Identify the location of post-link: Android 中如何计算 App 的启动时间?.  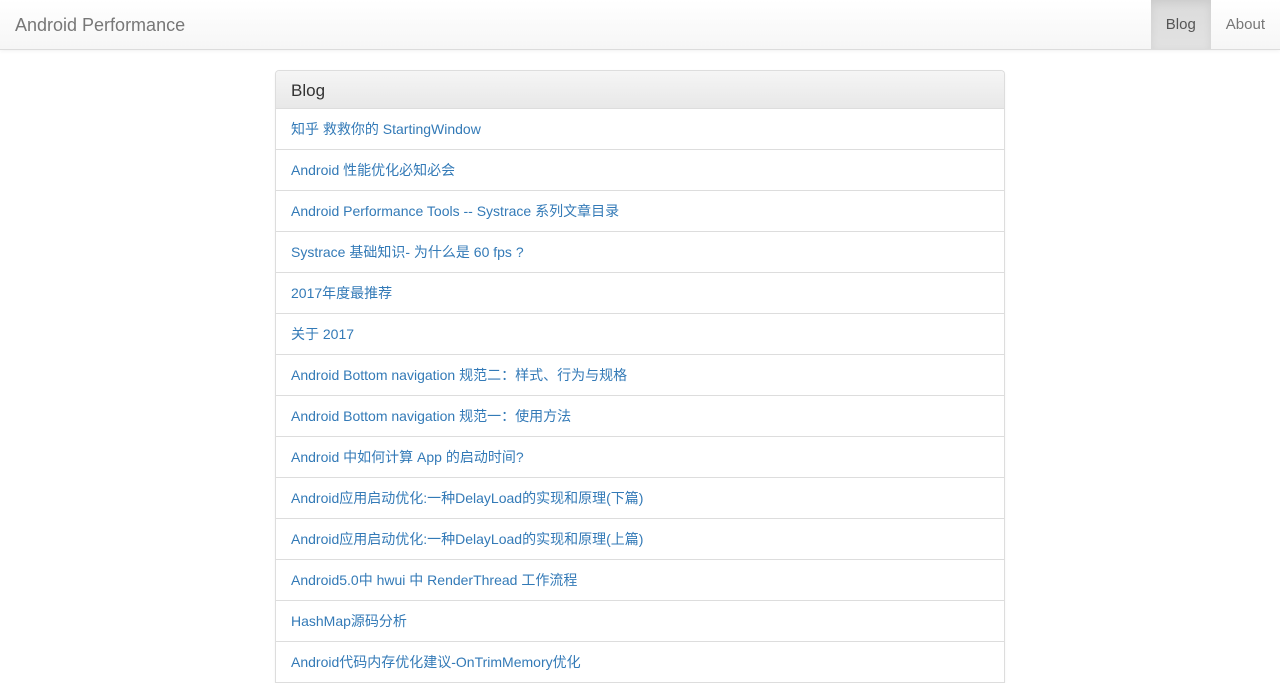
(407, 457).